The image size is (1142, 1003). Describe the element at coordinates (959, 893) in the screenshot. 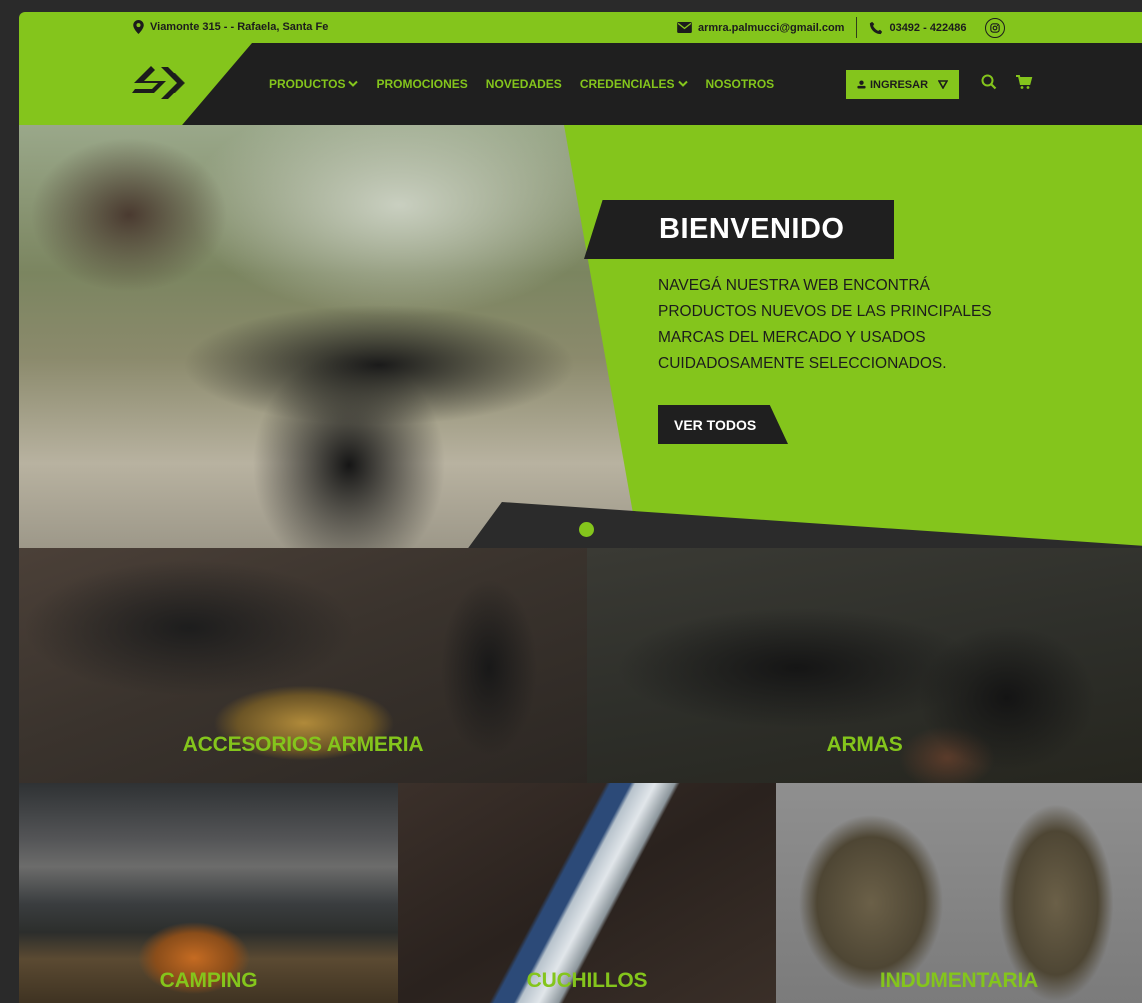

I see `category-indumentaria: INDUMENTARIA` at that location.